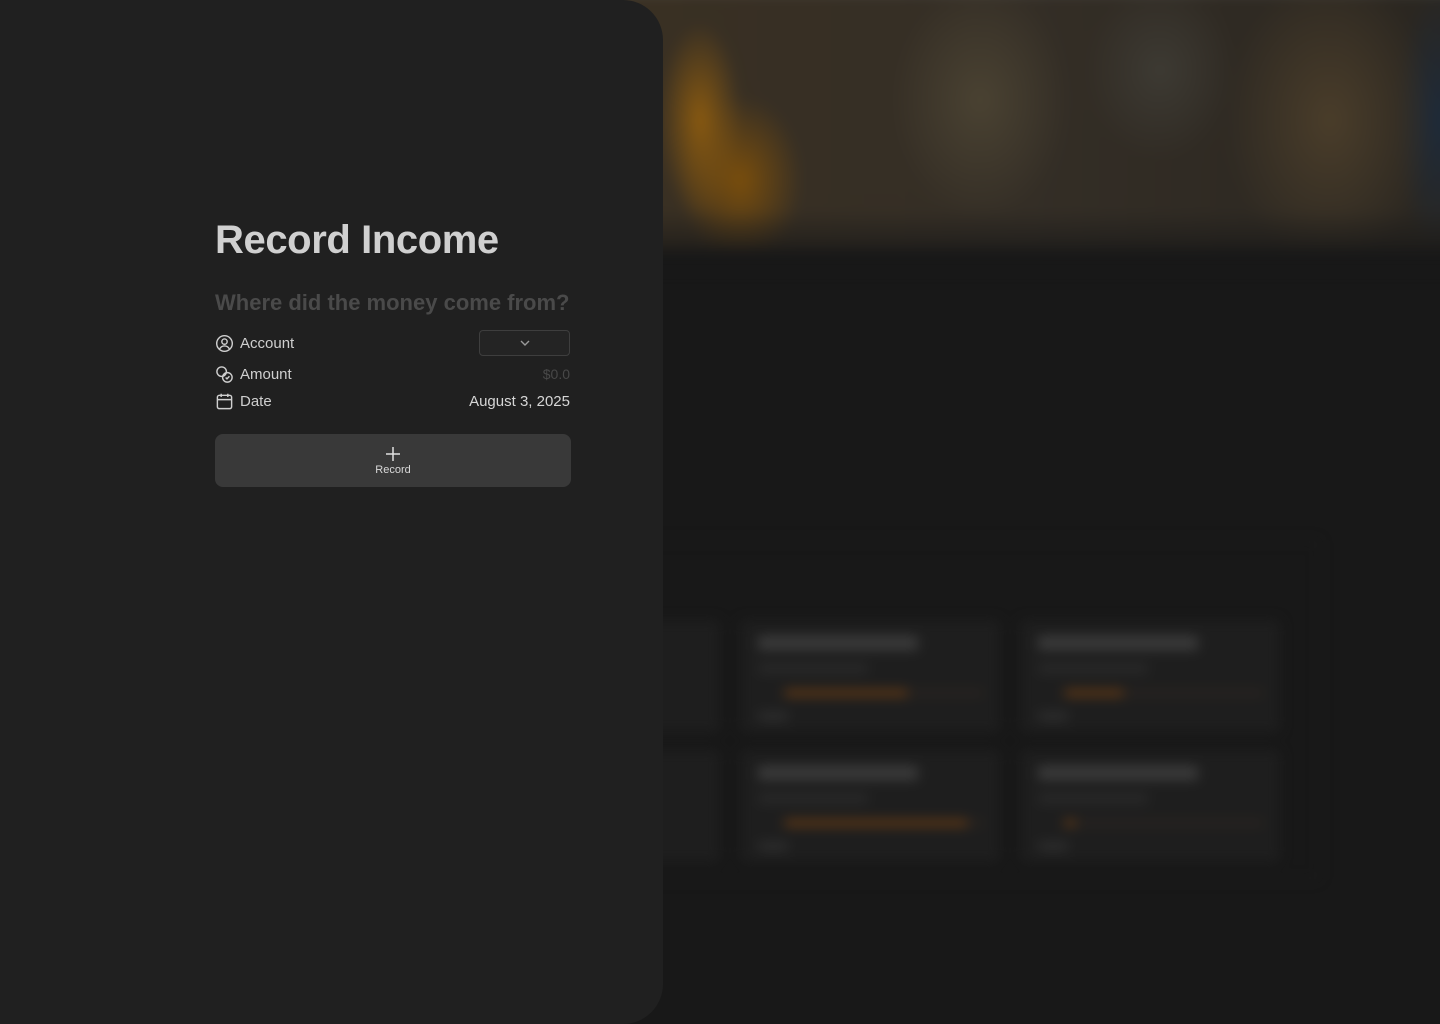 Image resolution: width=1440 pixels, height=1024 pixels. What do you see at coordinates (392, 374) in the screenshot?
I see `property-amount: Amount $0.0` at bounding box center [392, 374].